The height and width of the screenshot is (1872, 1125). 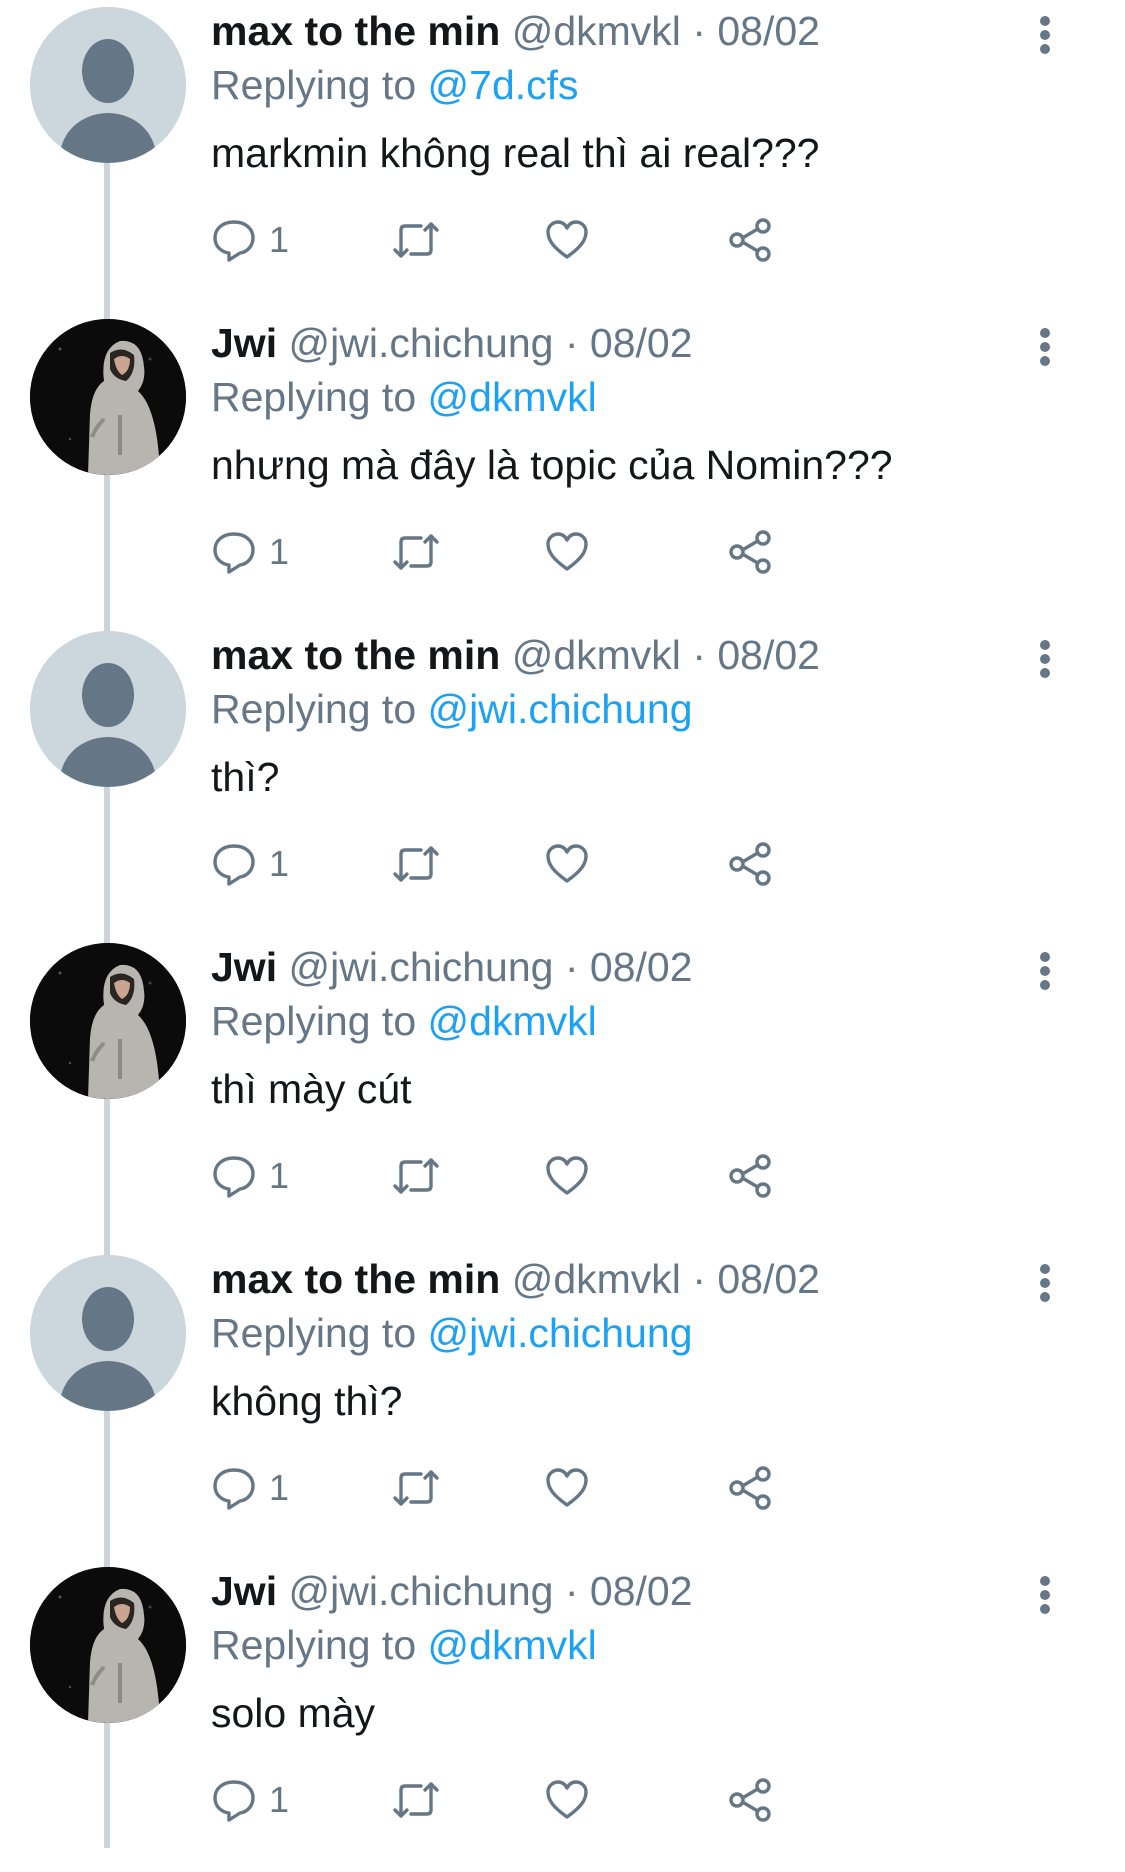 What do you see at coordinates (307, 1401) in the screenshot?
I see `tweet-text: không thì?` at bounding box center [307, 1401].